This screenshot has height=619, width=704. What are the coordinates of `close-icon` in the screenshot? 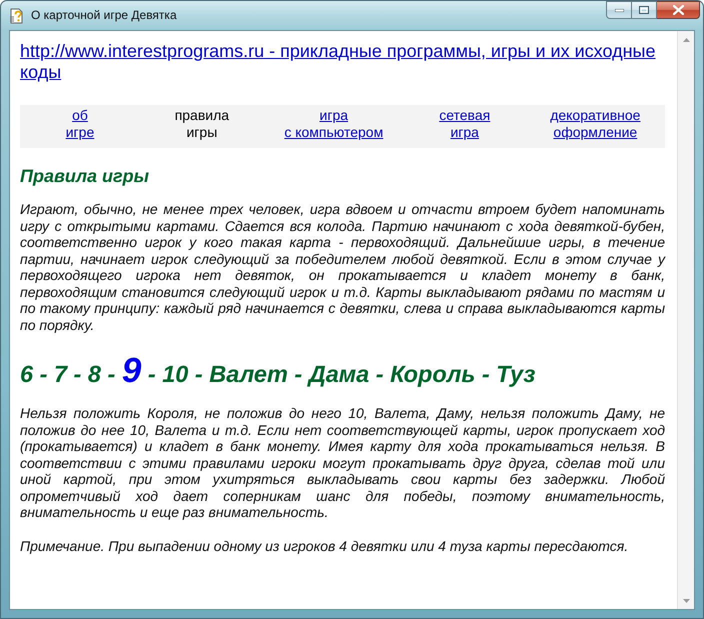 It's located at (678, 10).